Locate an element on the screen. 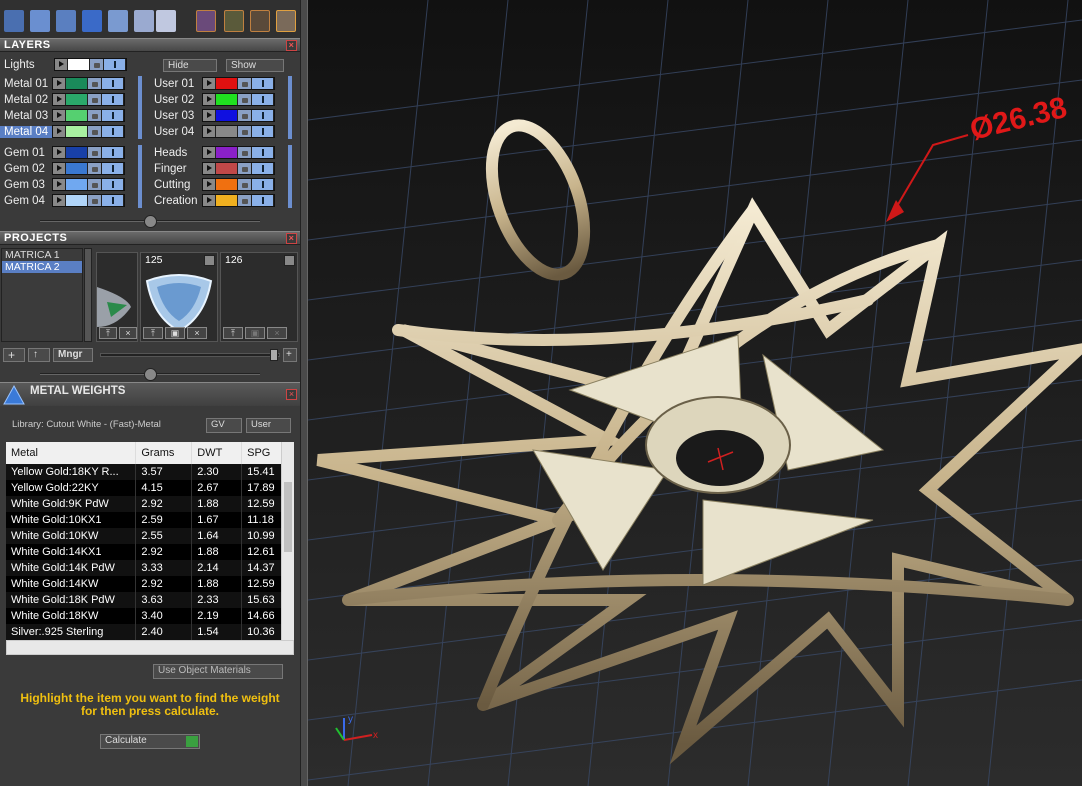 This screenshot has height=786, width=1082. layer-row: Creation is located at coordinates (212, 200).